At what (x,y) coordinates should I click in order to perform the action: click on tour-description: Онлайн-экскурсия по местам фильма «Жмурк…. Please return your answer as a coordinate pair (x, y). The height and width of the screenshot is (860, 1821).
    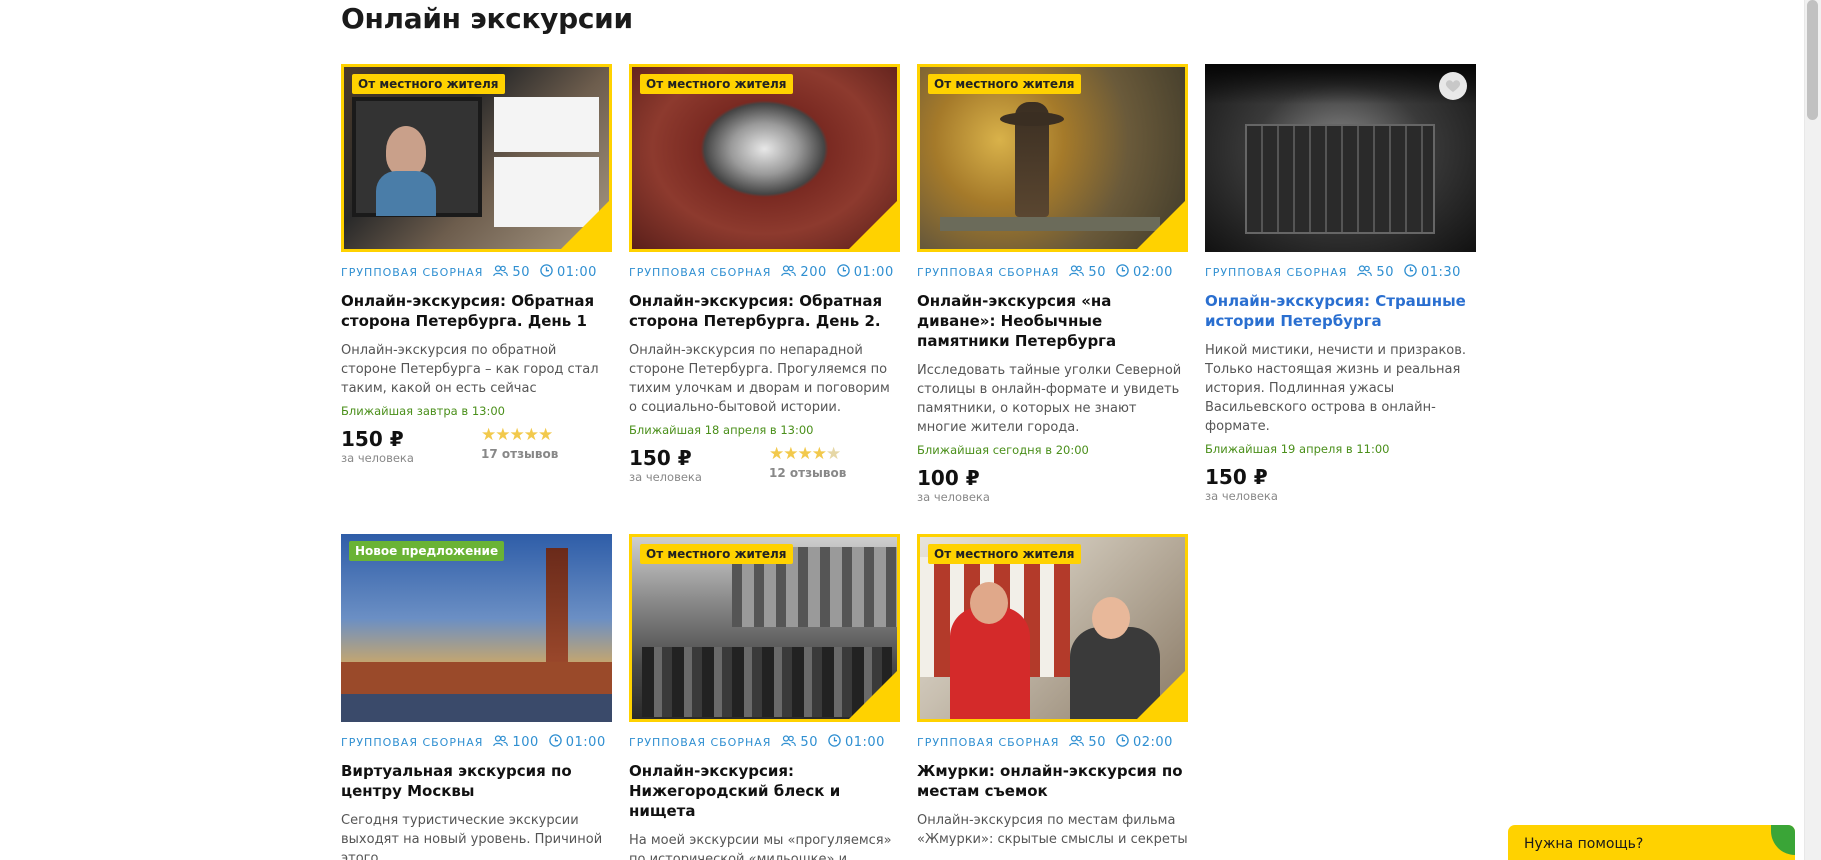
    Looking at the image, I should click on (1052, 830).